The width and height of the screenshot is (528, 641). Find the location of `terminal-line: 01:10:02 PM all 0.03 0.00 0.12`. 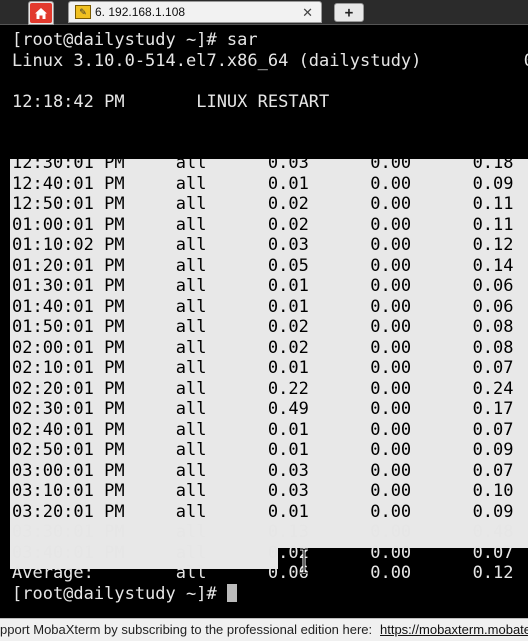

terminal-line: 01:10:02 PM all 0.03 0.00 0.12 is located at coordinates (263, 245).